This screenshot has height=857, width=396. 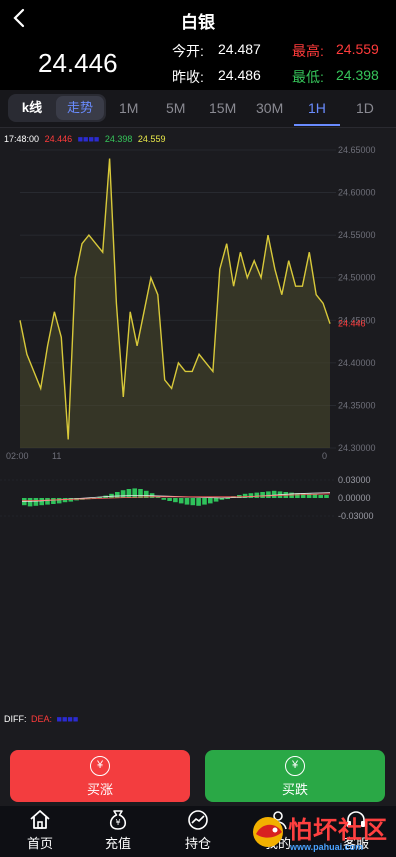 I want to click on nav-home-label: 首页, so click(x=39, y=843).